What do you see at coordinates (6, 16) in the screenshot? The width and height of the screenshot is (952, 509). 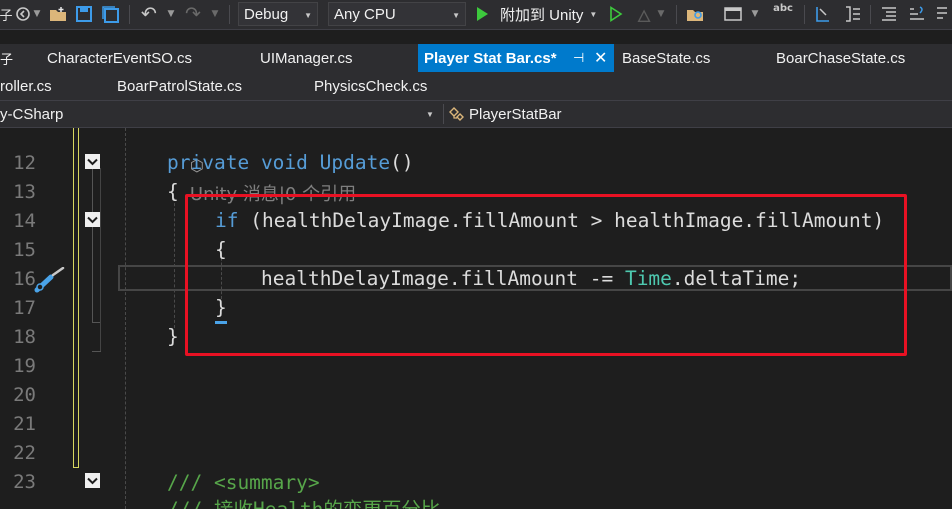 I see `toolbar-clipped-glyph: 子` at bounding box center [6, 16].